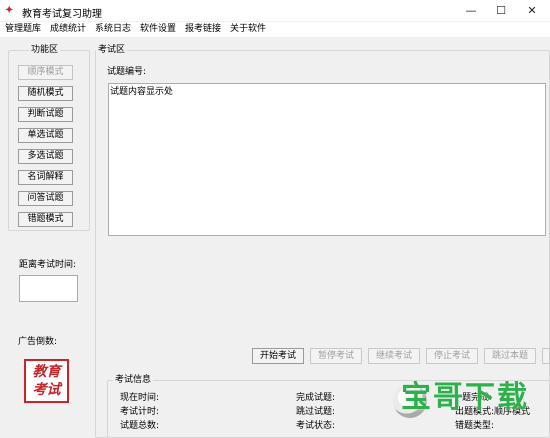 The width and height of the screenshot is (550, 438). I want to click on pause-exam-button: 暂停考试, so click(336, 356).